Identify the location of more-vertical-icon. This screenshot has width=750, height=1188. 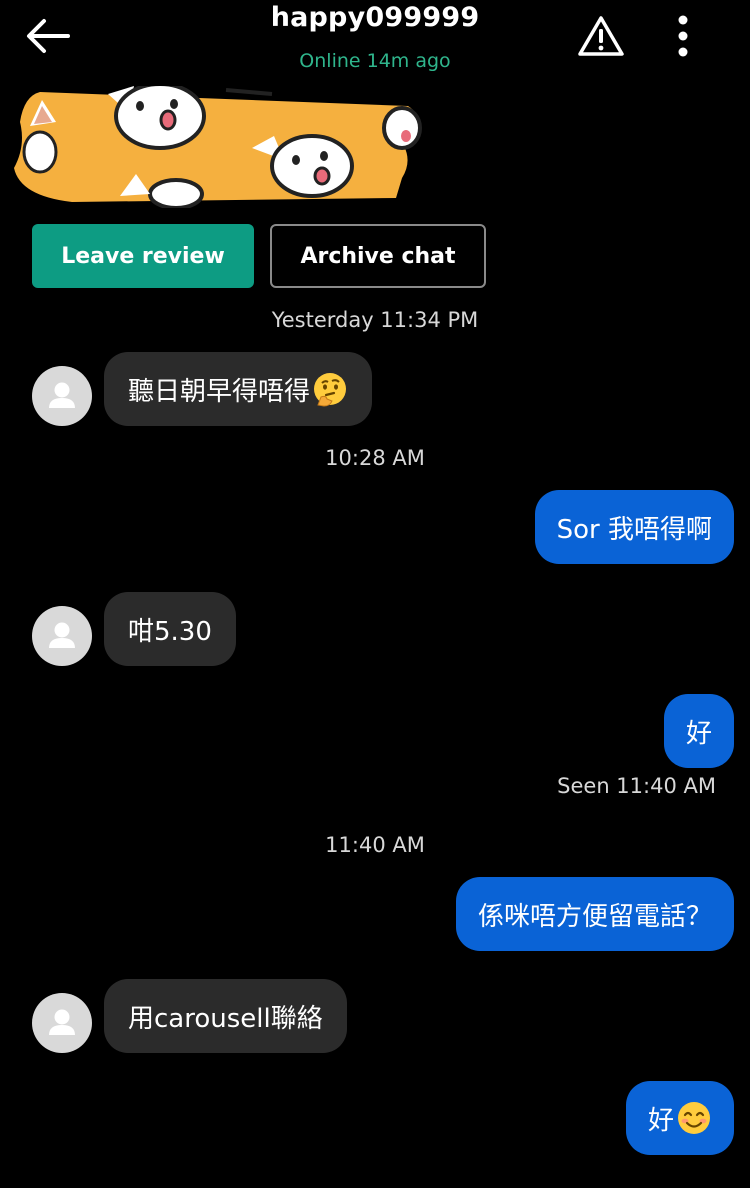
(683, 36).